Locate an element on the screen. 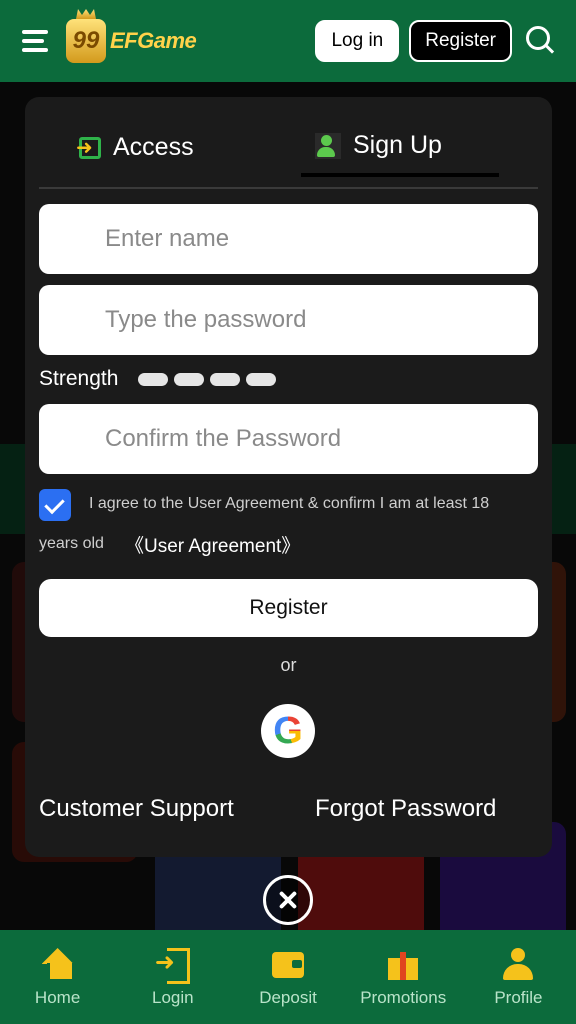  bottom-nav: Home Login Deposit Promotions Profile is located at coordinates (288, 977).